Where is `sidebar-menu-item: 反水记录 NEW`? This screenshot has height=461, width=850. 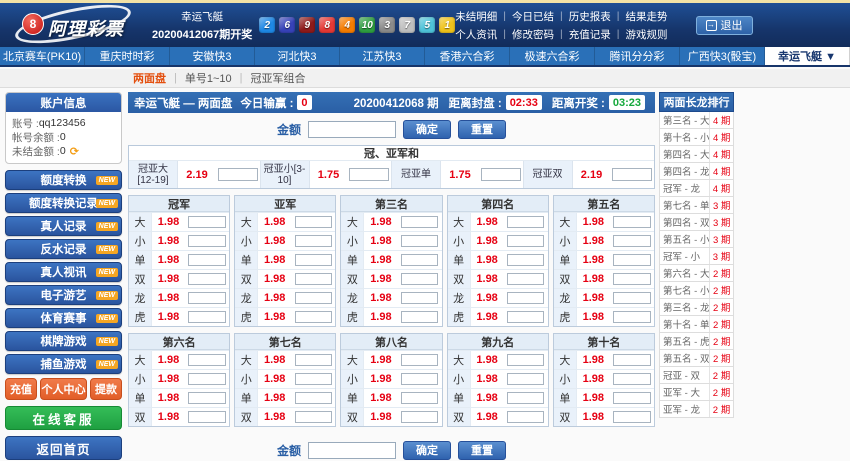
sidebar-menu-item: 反水记录 NEW is located at coordinates (63, 249).